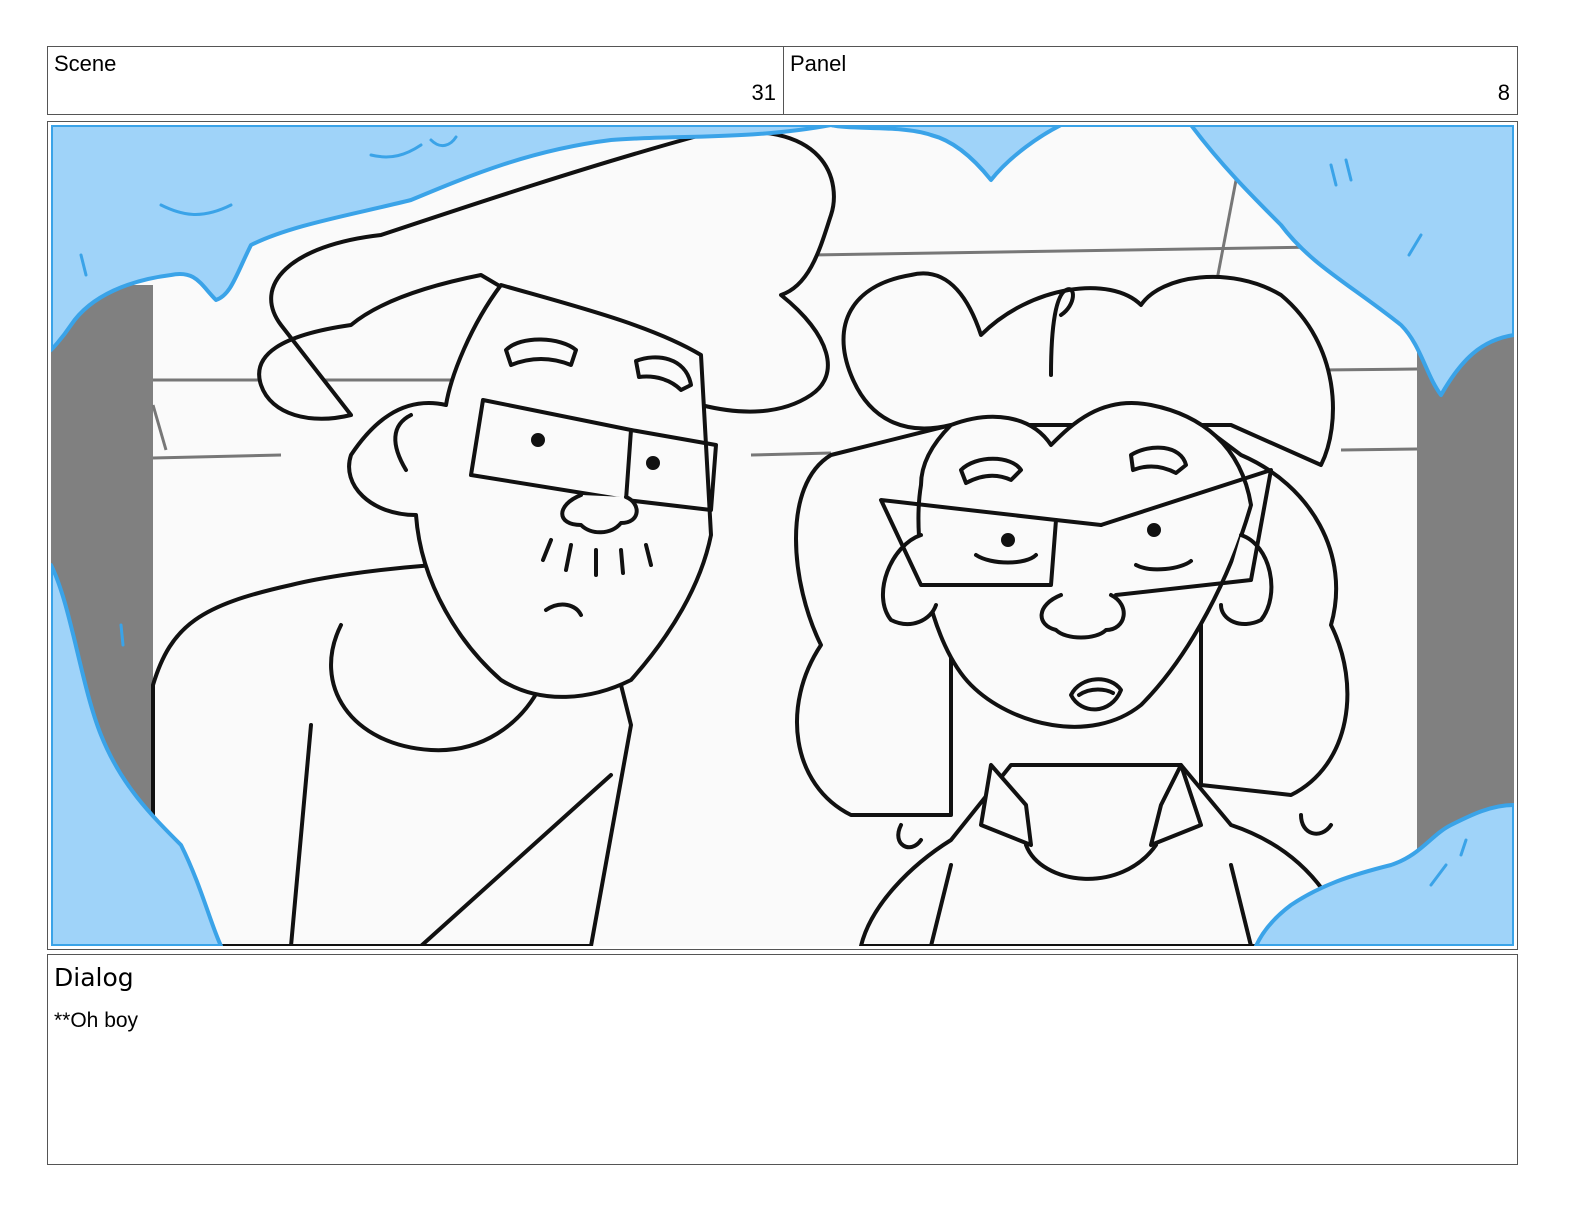 The width and height of the screenshot is (1584, 1224). I want to click on dialog-text: **Oh boy, so click(96, 1020).